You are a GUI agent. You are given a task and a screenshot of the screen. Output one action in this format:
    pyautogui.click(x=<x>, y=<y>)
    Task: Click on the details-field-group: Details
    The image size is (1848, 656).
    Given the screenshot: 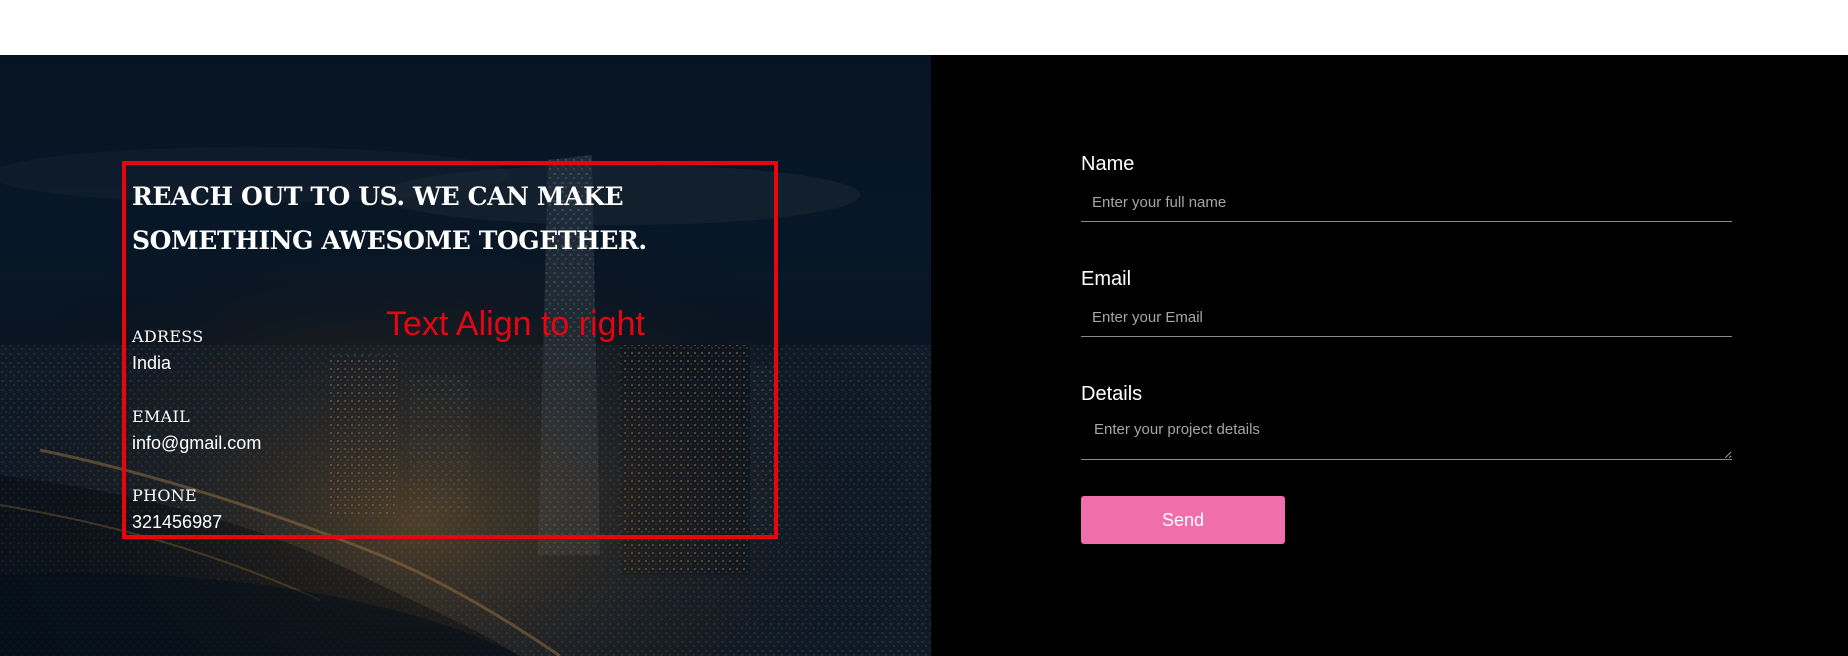 What is the action you would take?
    pyautogui.click(x=1406, y=421)
    